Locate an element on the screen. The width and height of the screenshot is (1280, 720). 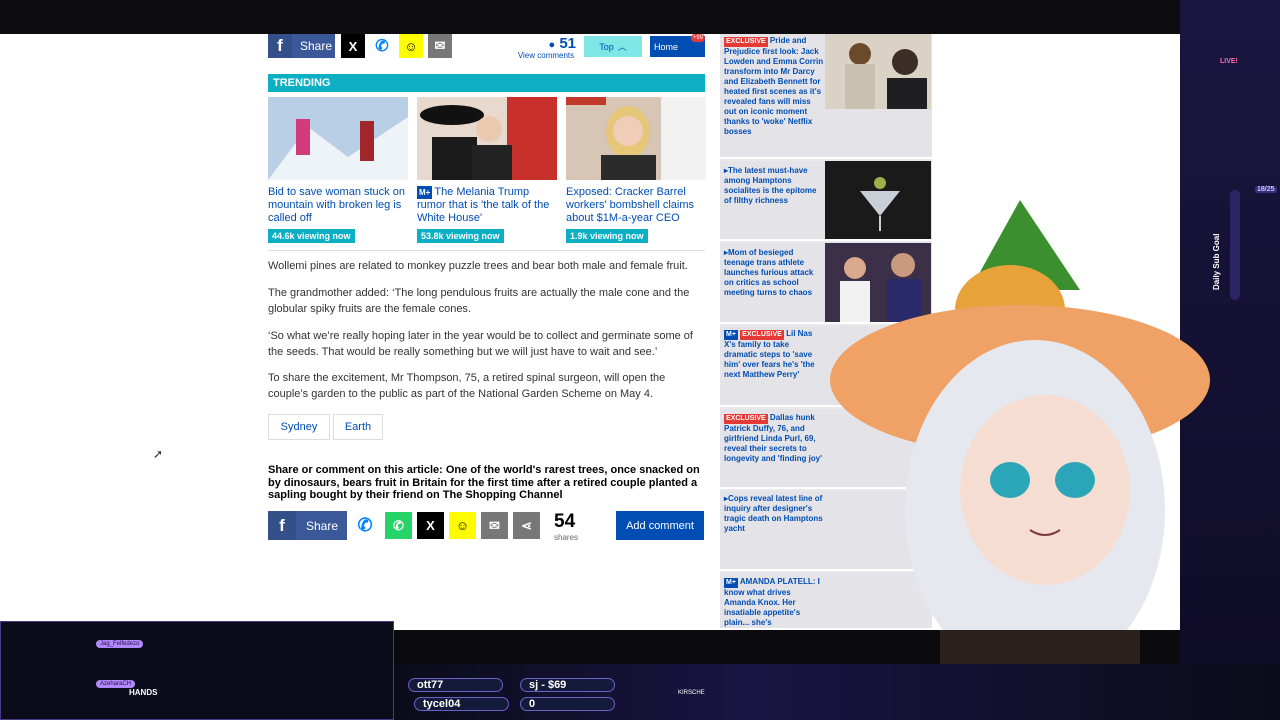
stream-bottom-bar: ott77 sj - $69 tycel04 0 KIRSCHE is located at coordinates (837, 692).